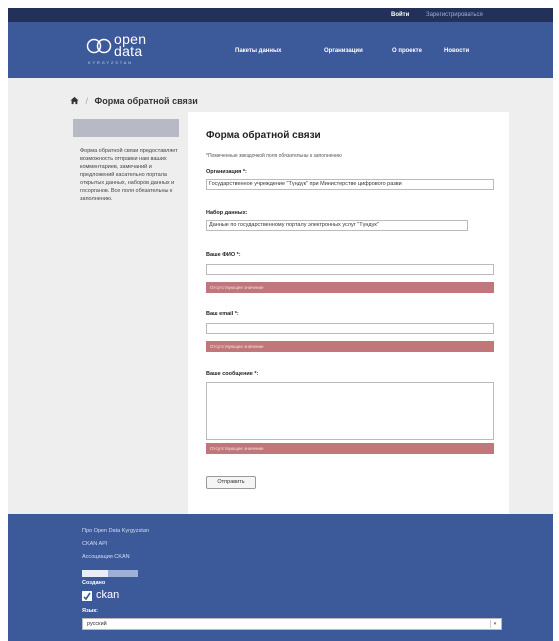 The image size is (559, 641). I want to click on chevron-down-icon: ▾, so click(494, 624).